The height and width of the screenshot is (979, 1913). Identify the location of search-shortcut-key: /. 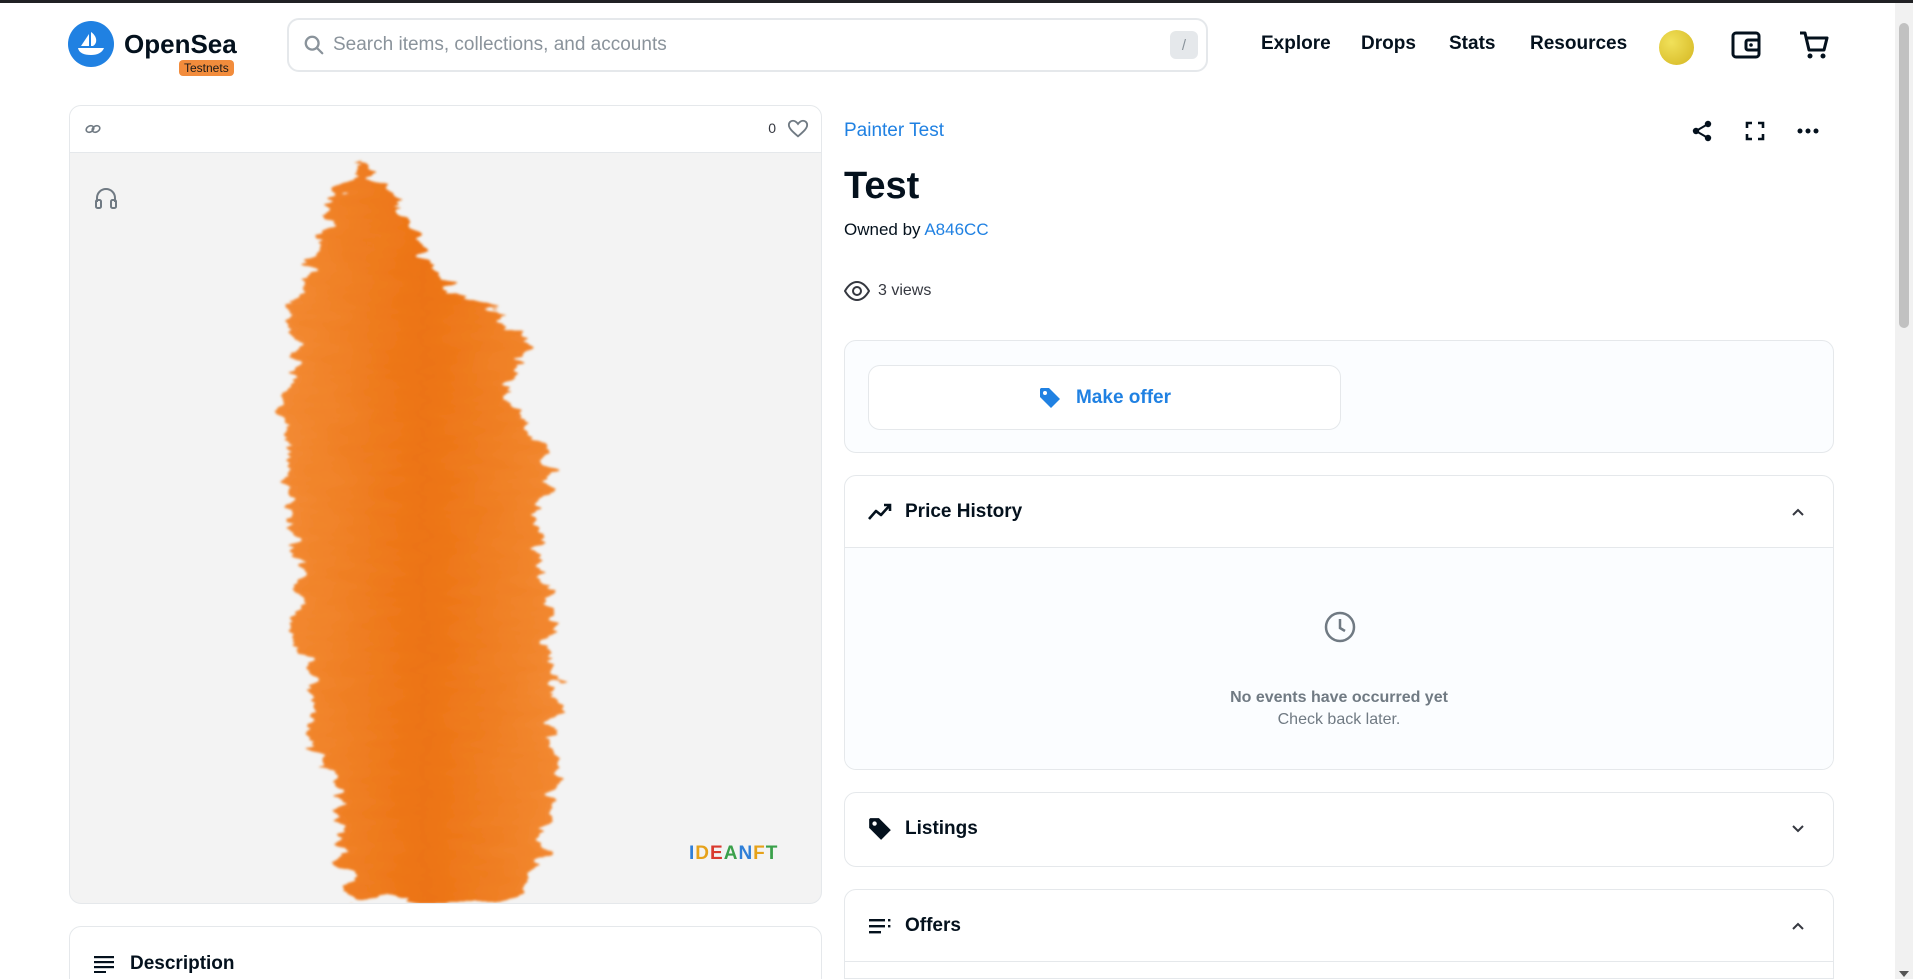
(1184, 45).